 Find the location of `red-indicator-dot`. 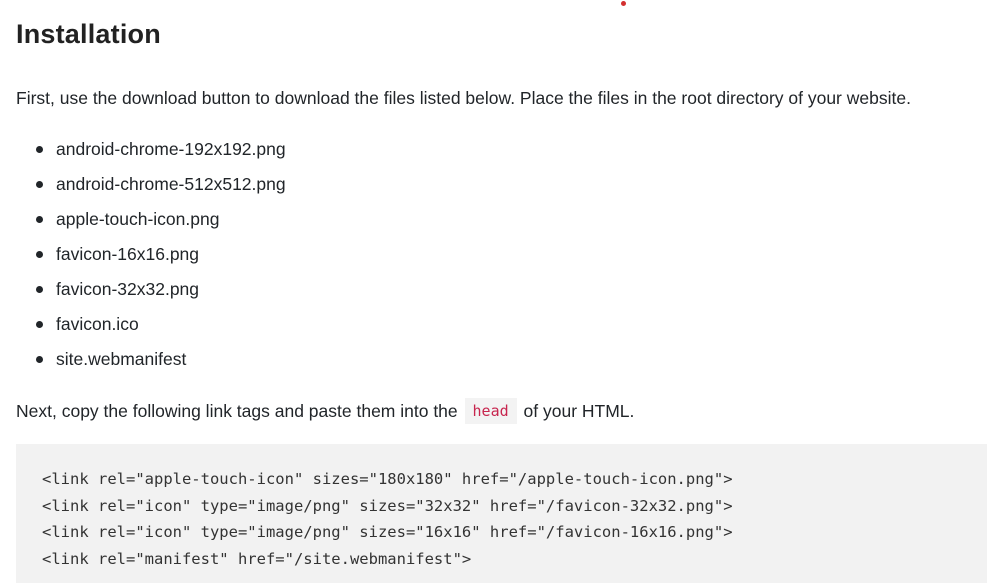

red-indicator-dot is located at coordinates (623, 3).